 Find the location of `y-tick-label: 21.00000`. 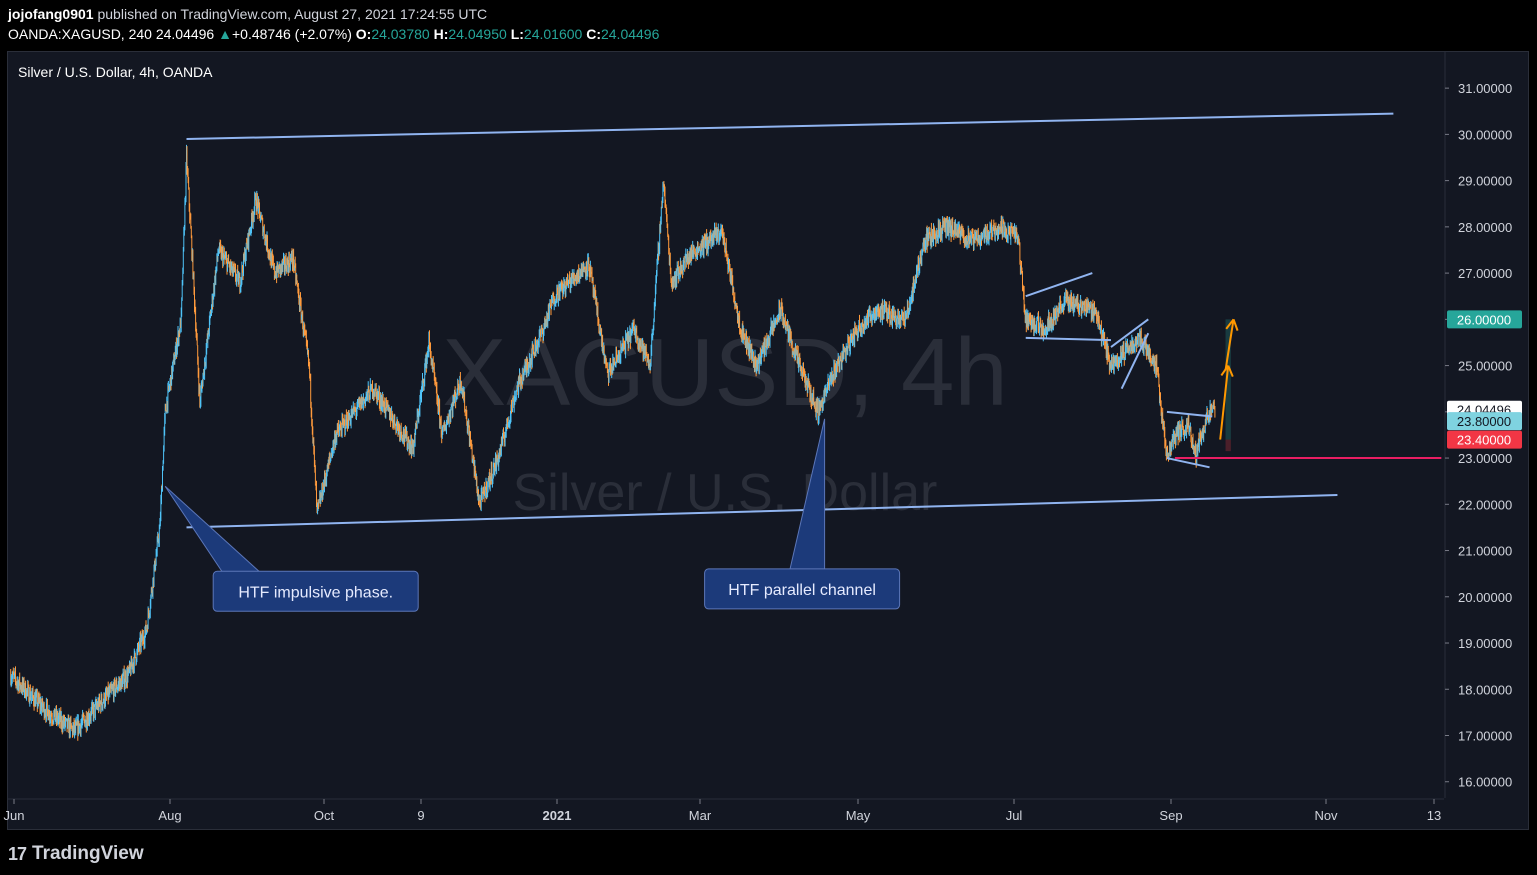

y-tick-label: 21.00000 is located at coordinates (1485, 551).